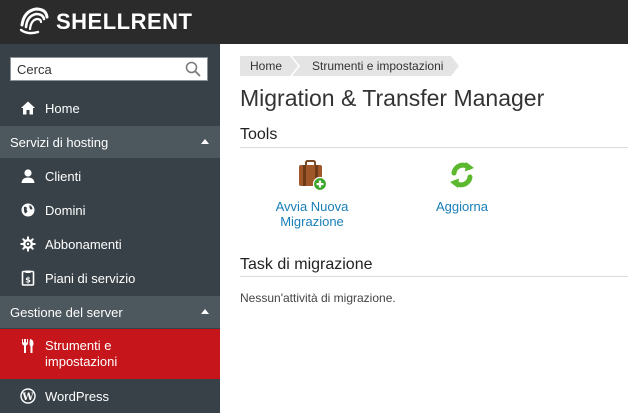  I want to click on section-server-management: Gestione del server, so click(110, 312).